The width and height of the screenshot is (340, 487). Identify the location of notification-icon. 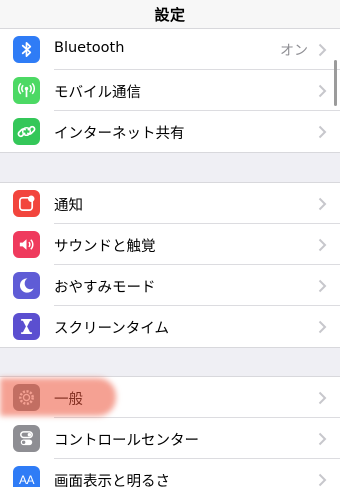
(26, 203).